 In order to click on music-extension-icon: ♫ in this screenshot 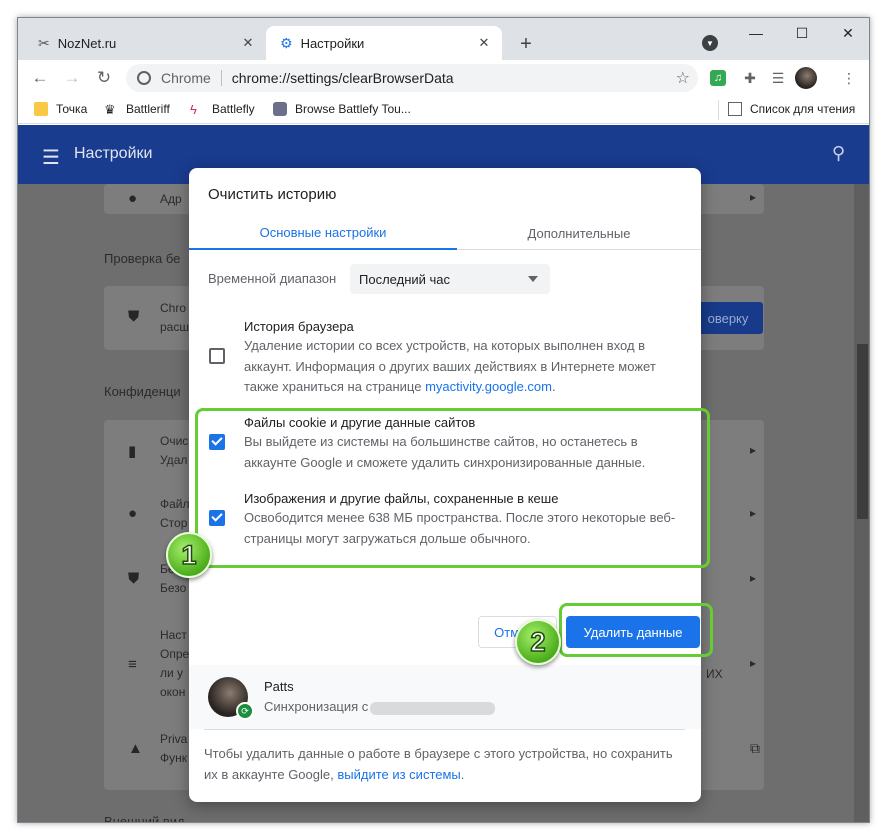, I will do `click(718, 78)`.